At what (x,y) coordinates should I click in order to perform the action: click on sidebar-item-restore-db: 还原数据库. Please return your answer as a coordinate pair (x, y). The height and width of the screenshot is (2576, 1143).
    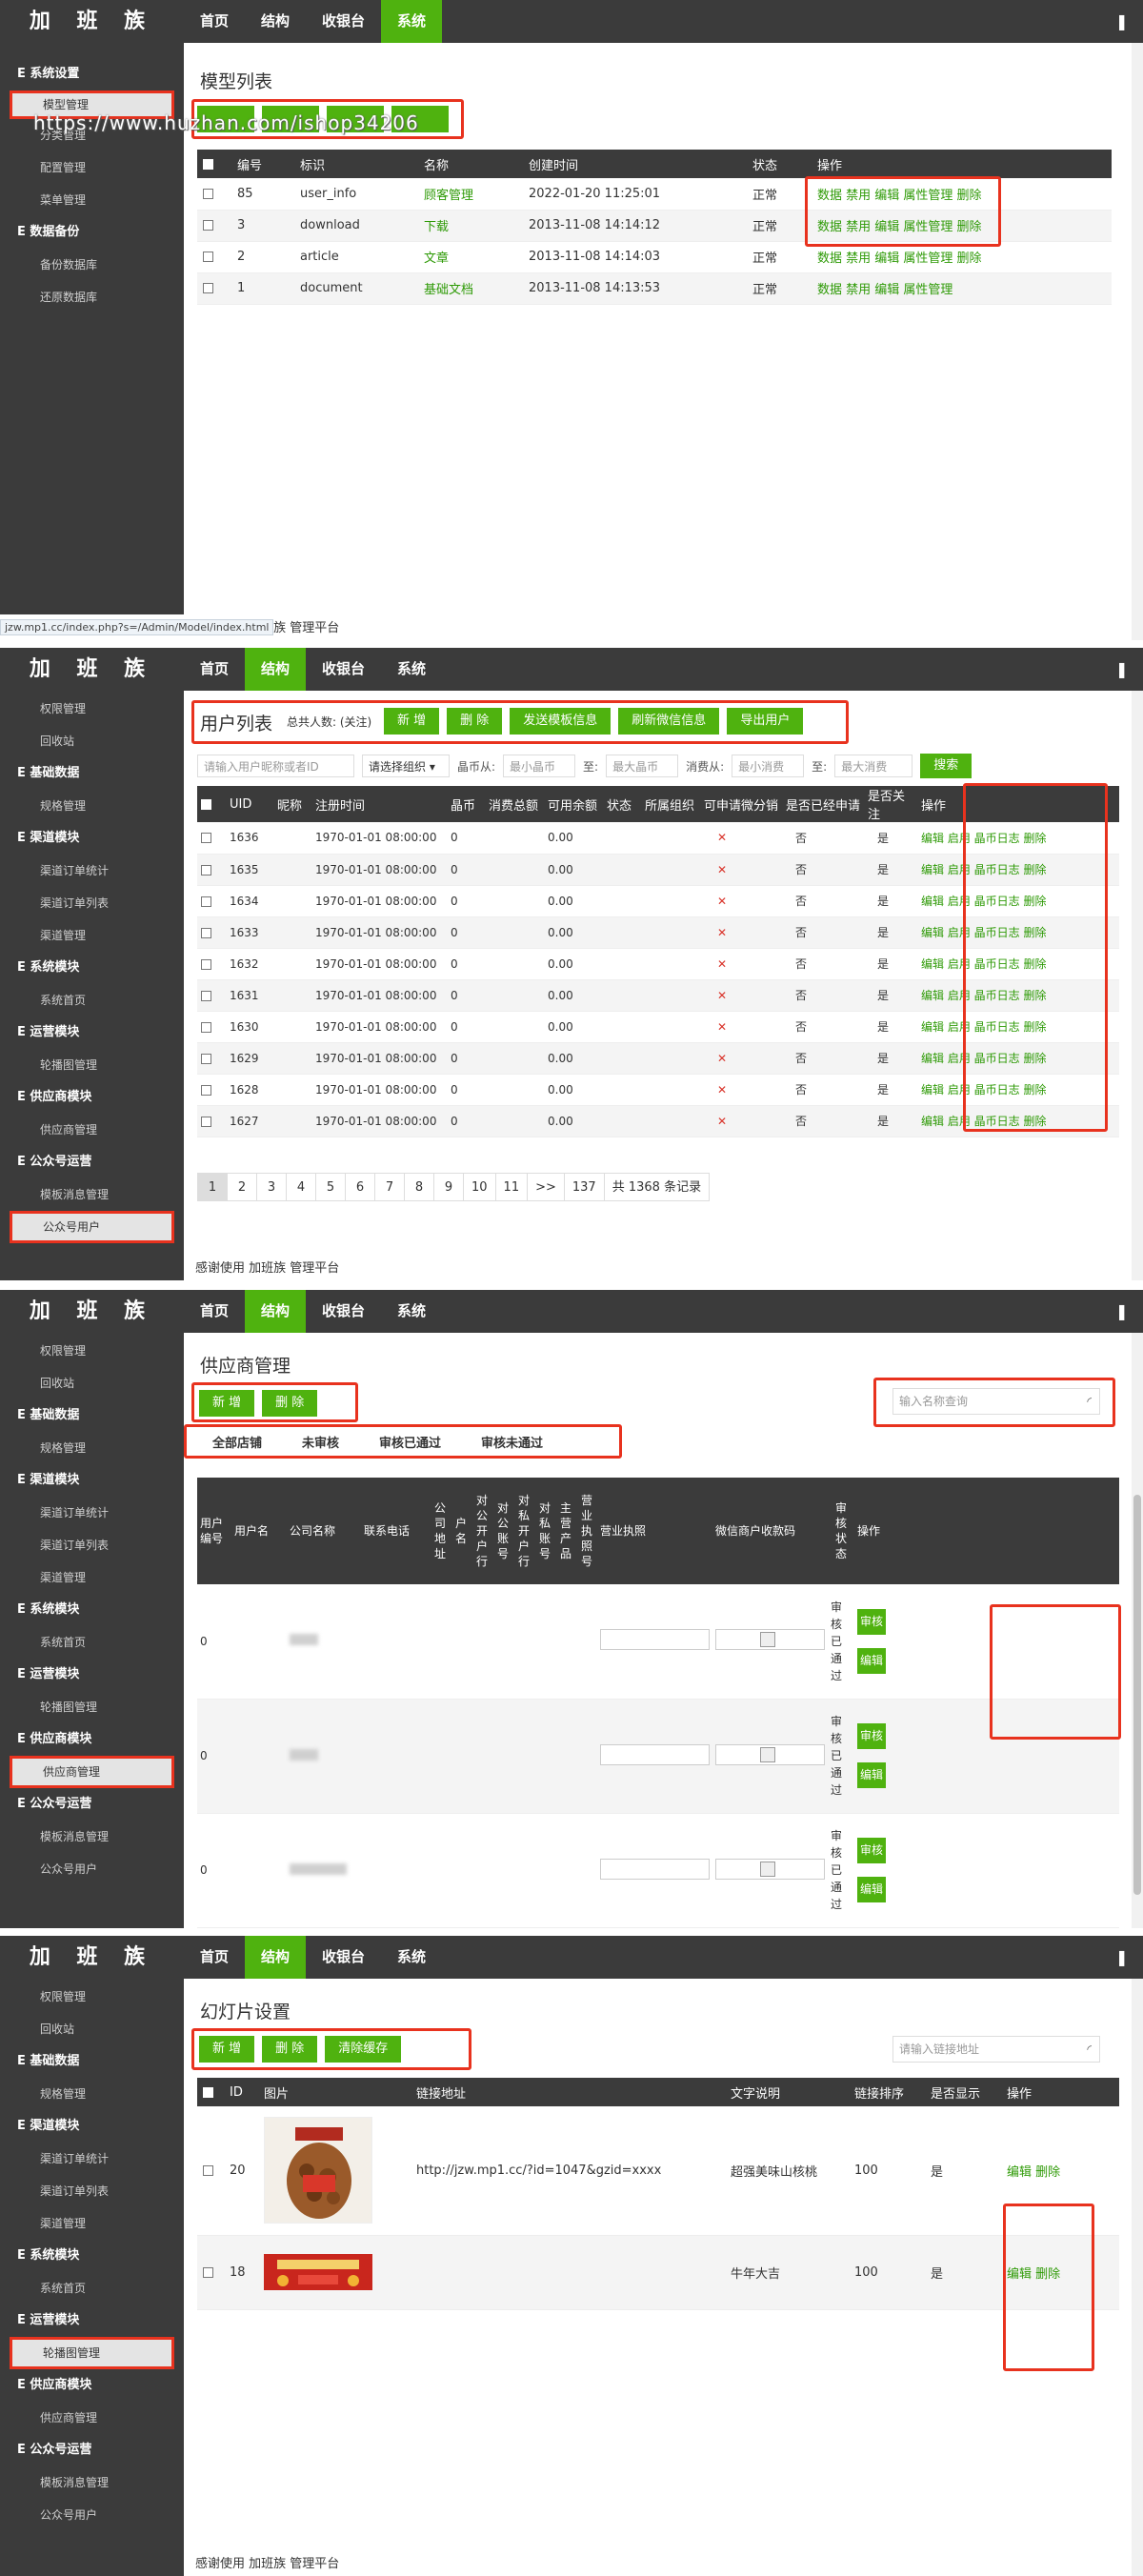
    Looking at the image, I should click on (92, 297).